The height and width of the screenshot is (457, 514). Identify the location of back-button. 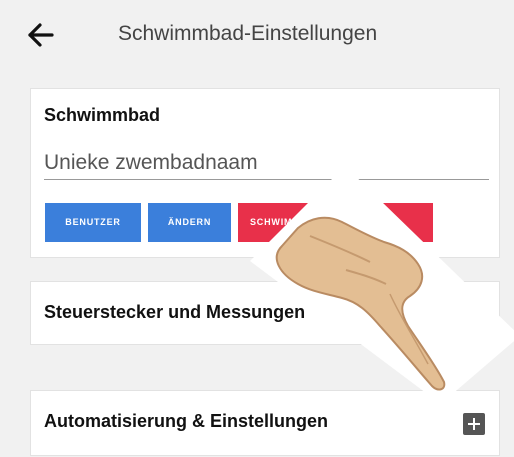
(41, 35).